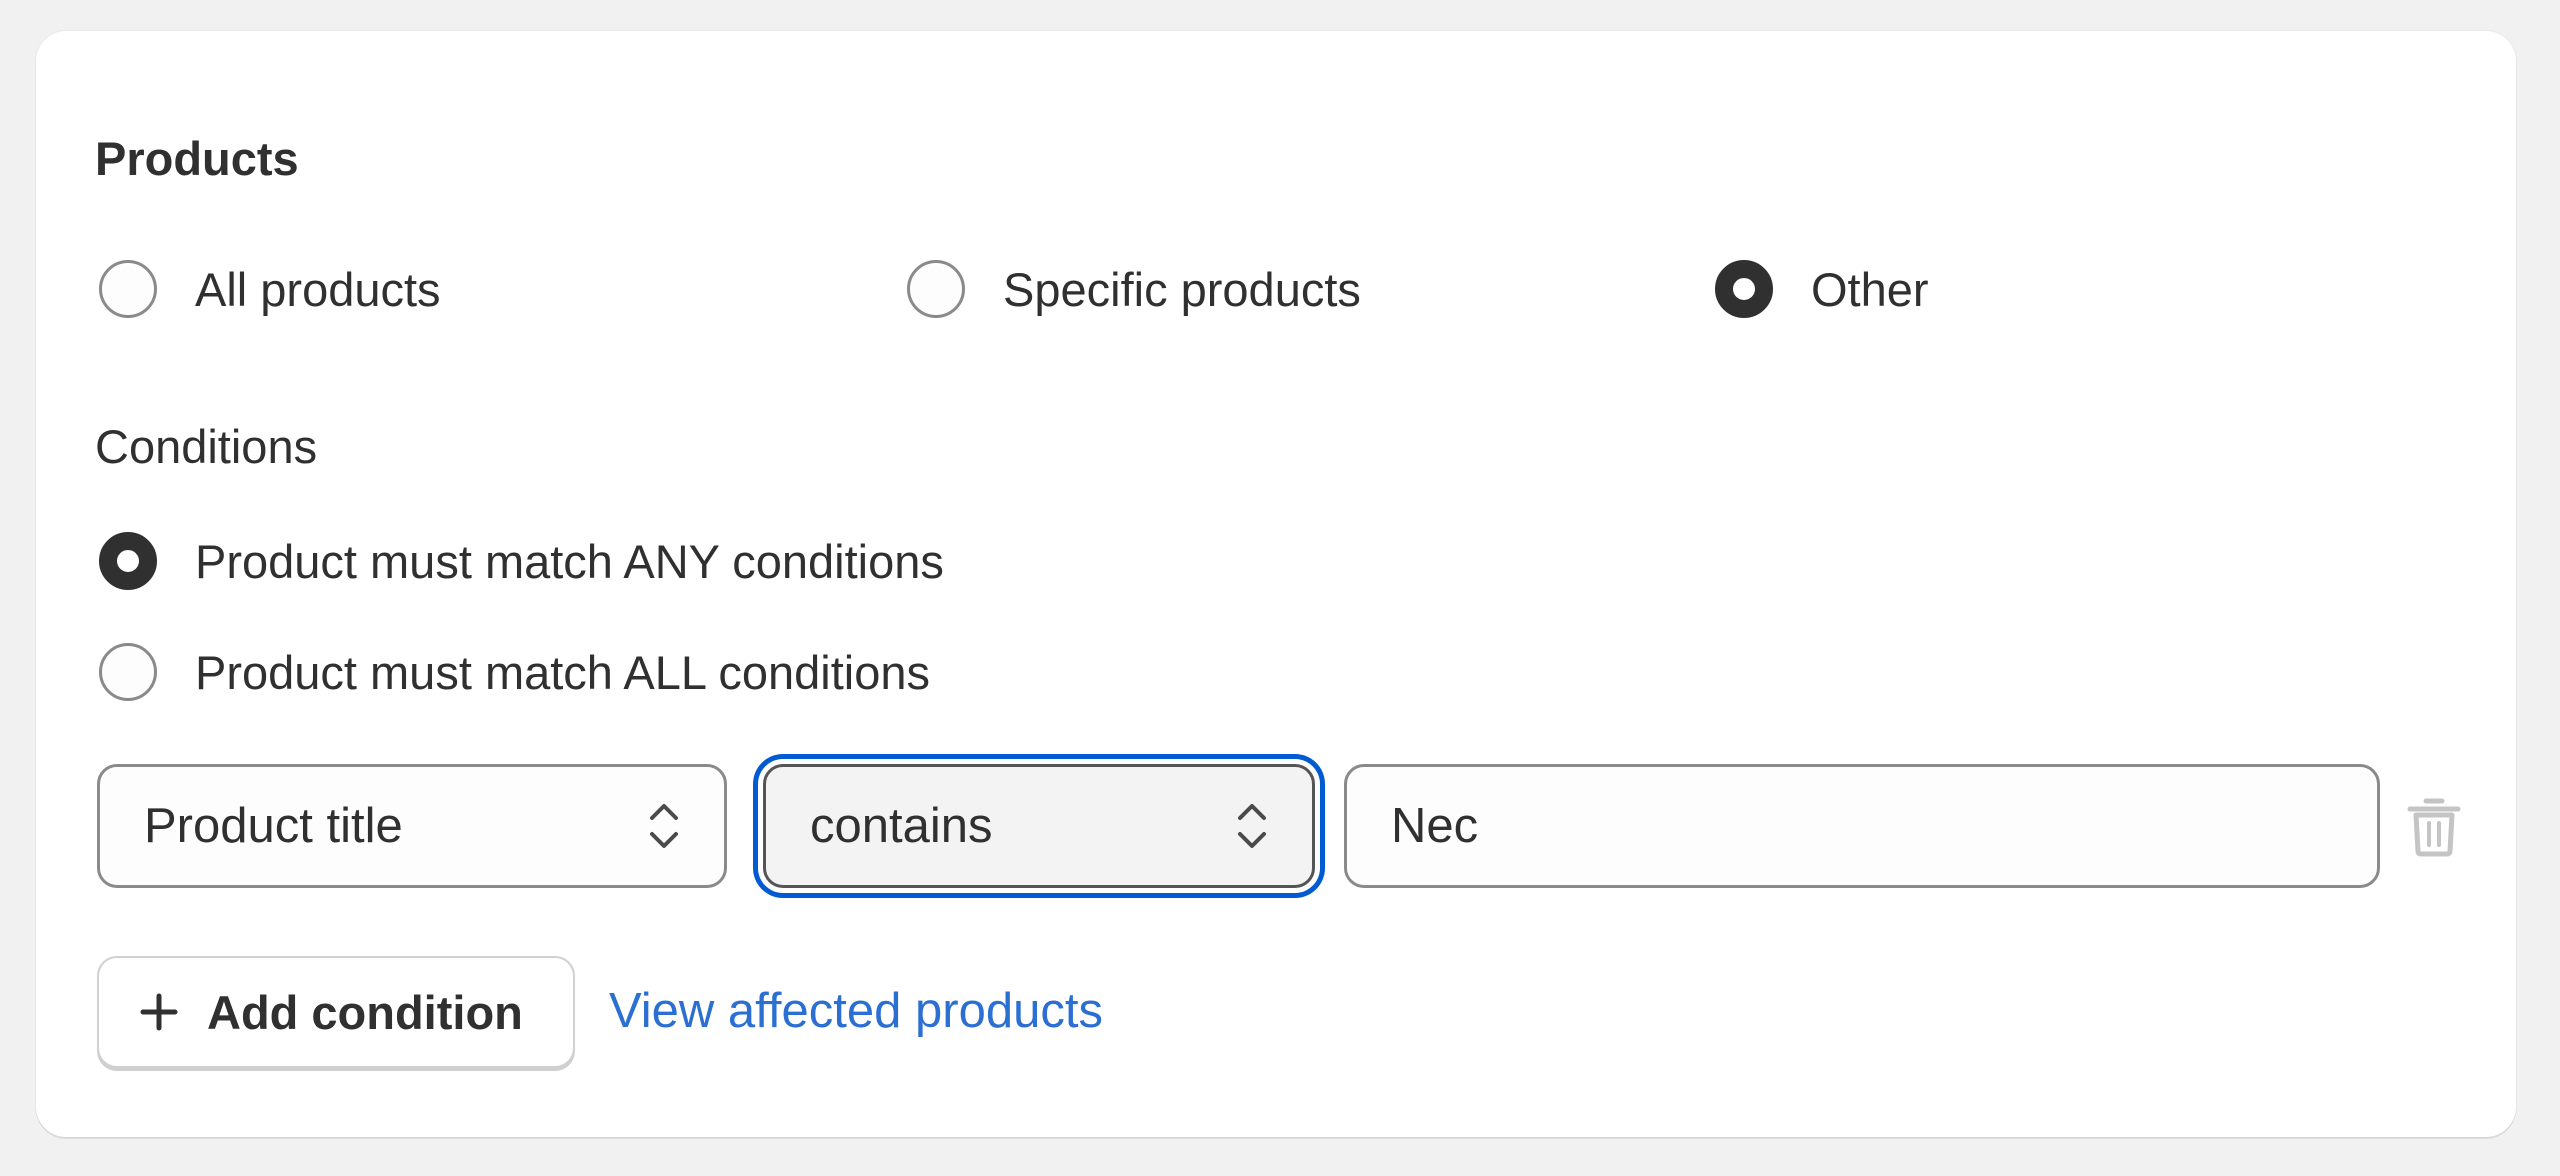  Describe the element at coordinates (562, 672) in the screenshot. I see `radio-label: Product must match ALL conditions` at that location.